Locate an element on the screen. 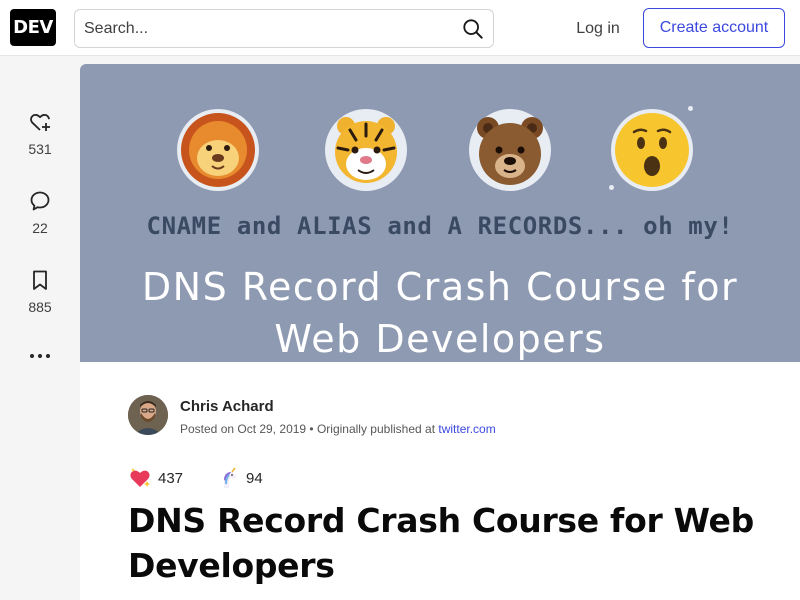 This screenshot has width=800, height=600. comment-icon is located at coordinates (40, 201).